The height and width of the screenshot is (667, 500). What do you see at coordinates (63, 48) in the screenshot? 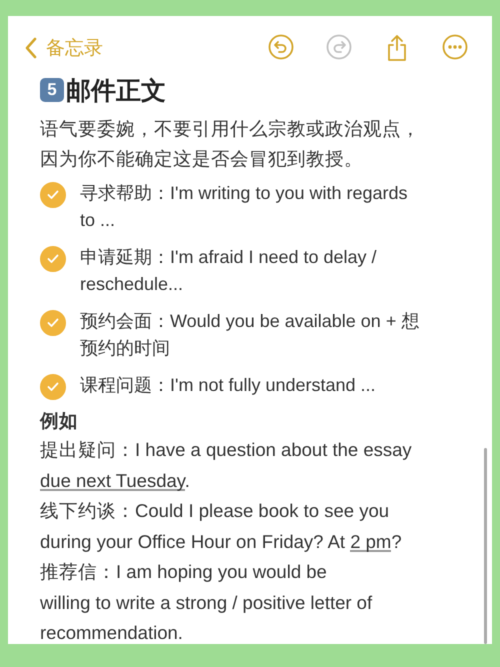
I see `back-button: 备忘录` at bounding box center [63, 48].